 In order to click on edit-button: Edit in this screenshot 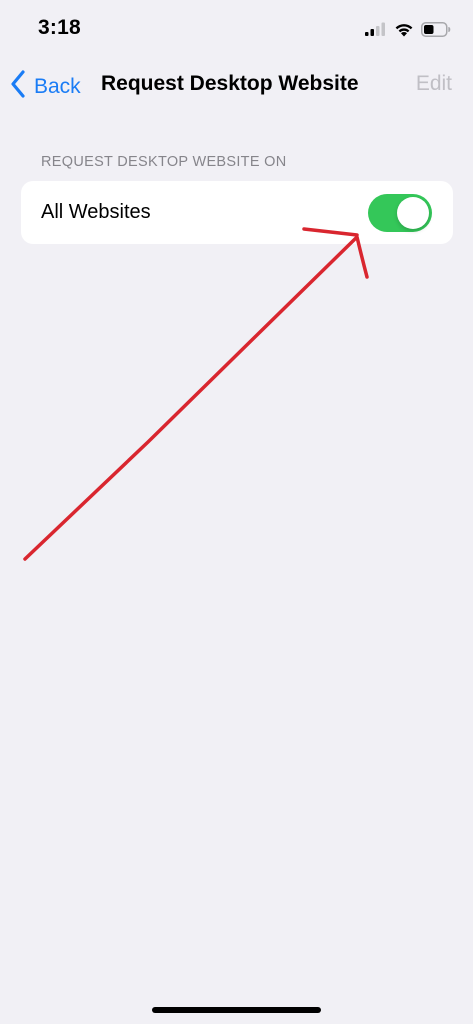, I will do `click(434, 84)`.